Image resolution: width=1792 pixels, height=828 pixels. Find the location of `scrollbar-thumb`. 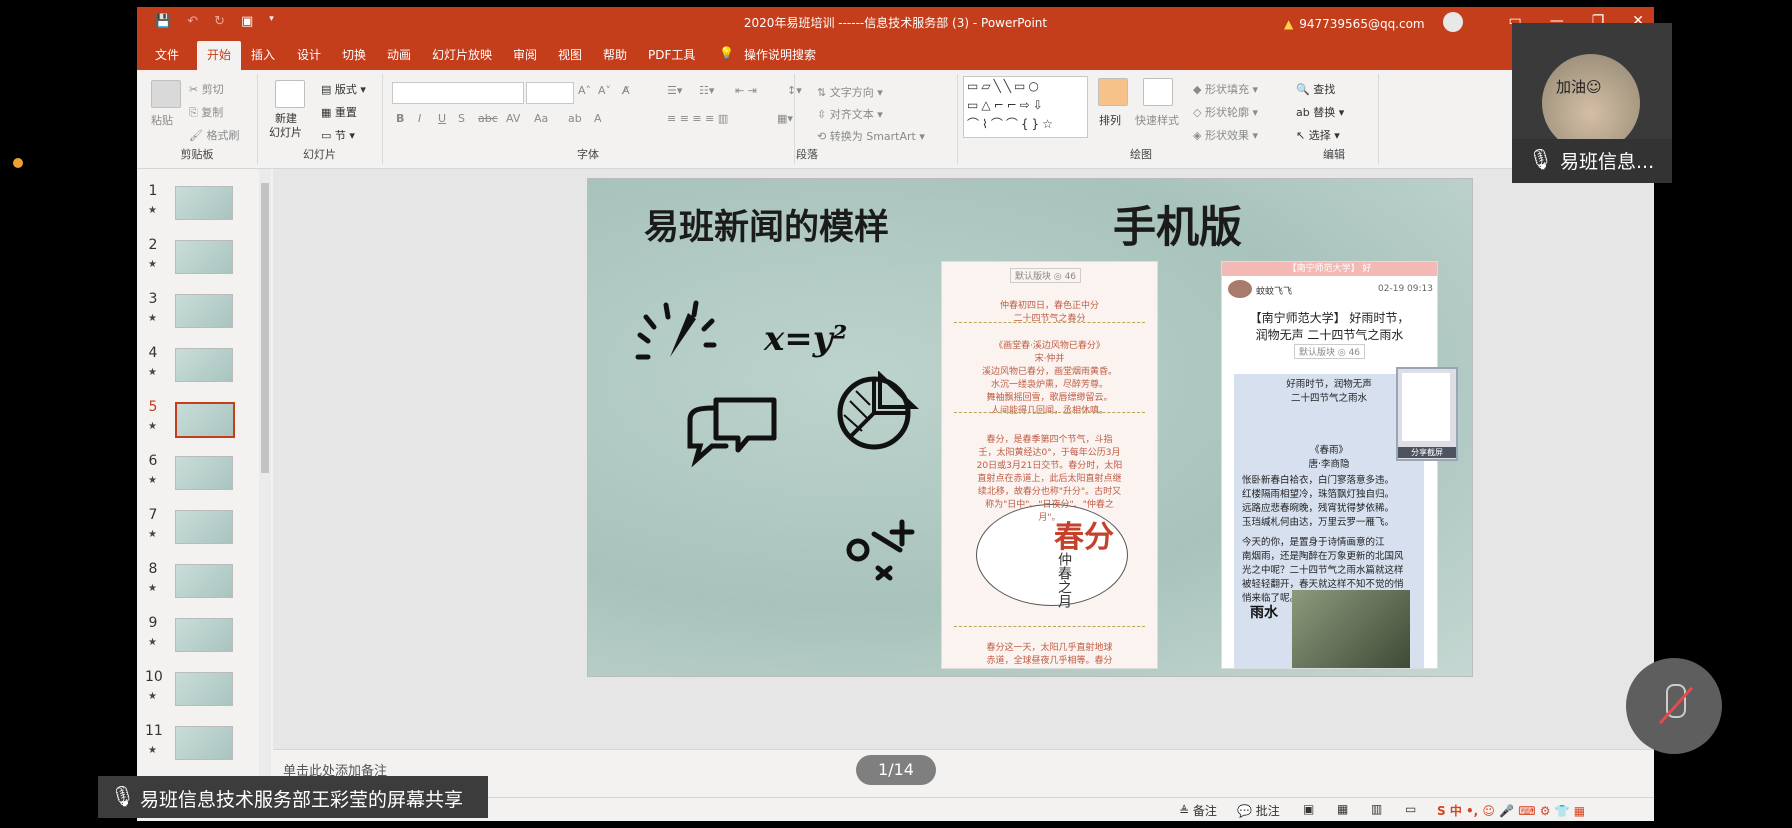

scrollbar-thumb is located at coordinates (265, 328).